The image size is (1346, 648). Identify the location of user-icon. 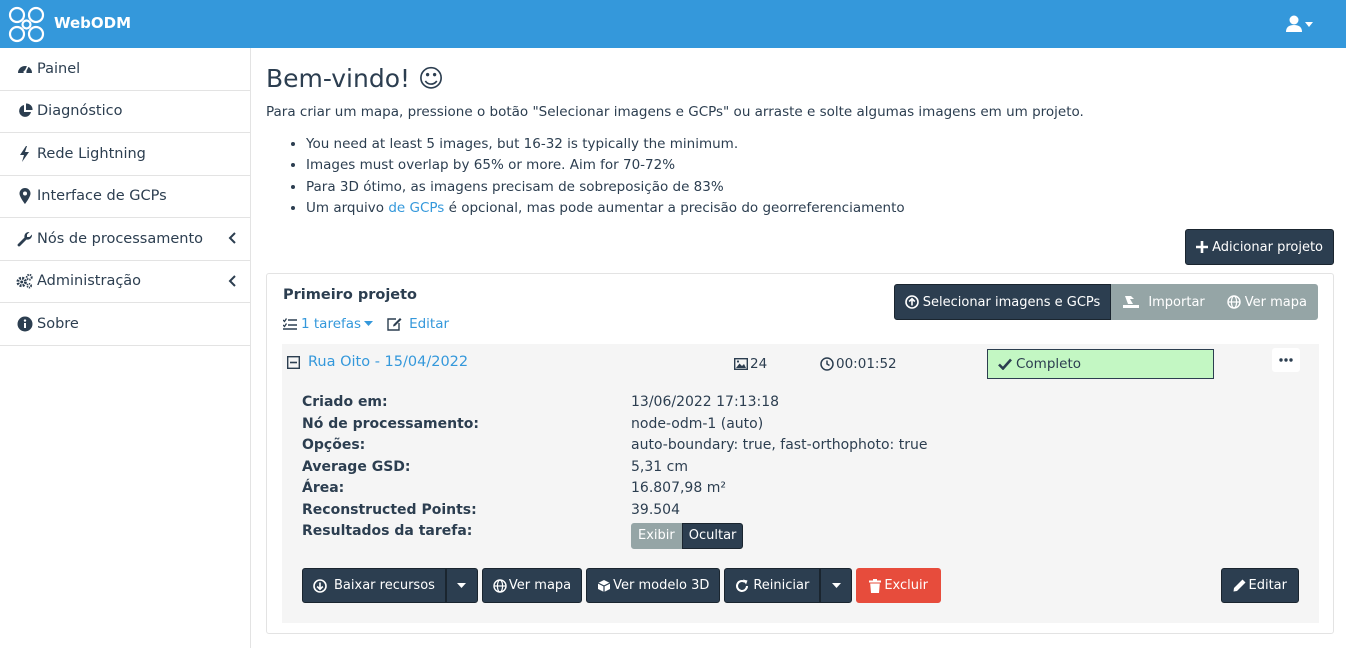
(1299, 23).